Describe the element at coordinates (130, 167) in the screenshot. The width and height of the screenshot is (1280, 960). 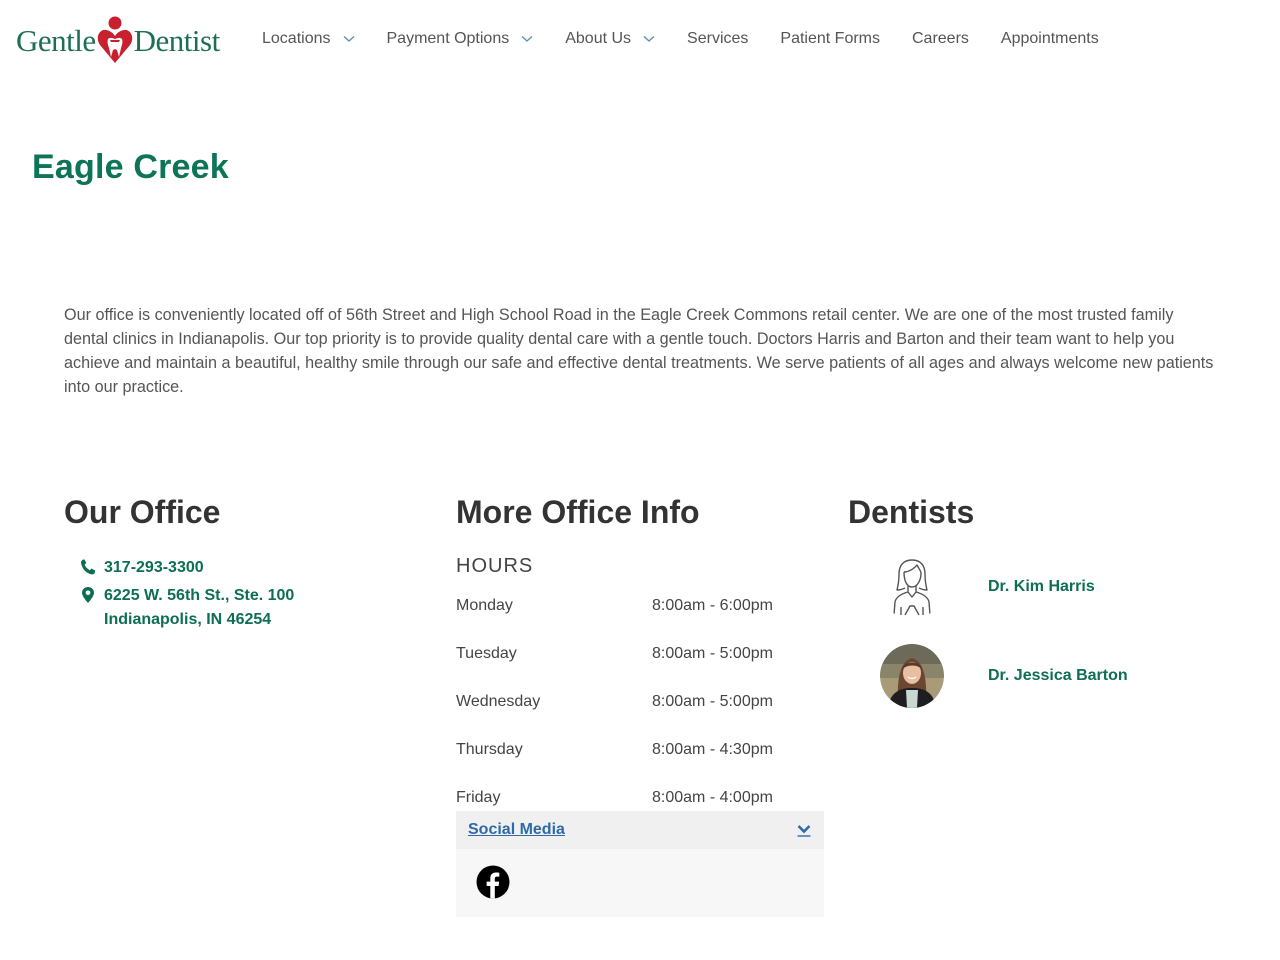
I see `page-title: Eagle Creek` at that location.